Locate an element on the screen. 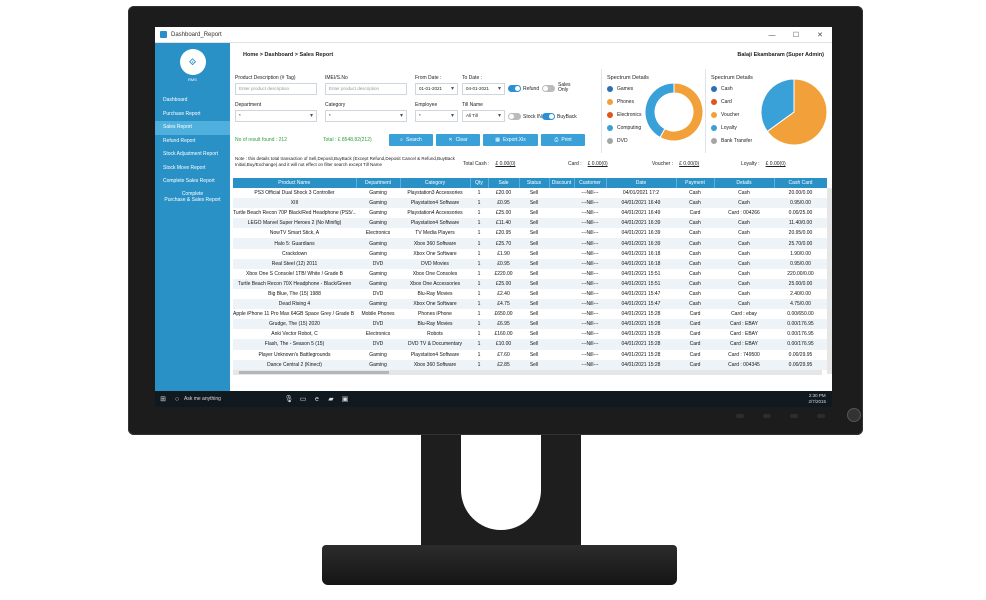  file-explorer-icon: ▰ is located at coordinates (331, 399).